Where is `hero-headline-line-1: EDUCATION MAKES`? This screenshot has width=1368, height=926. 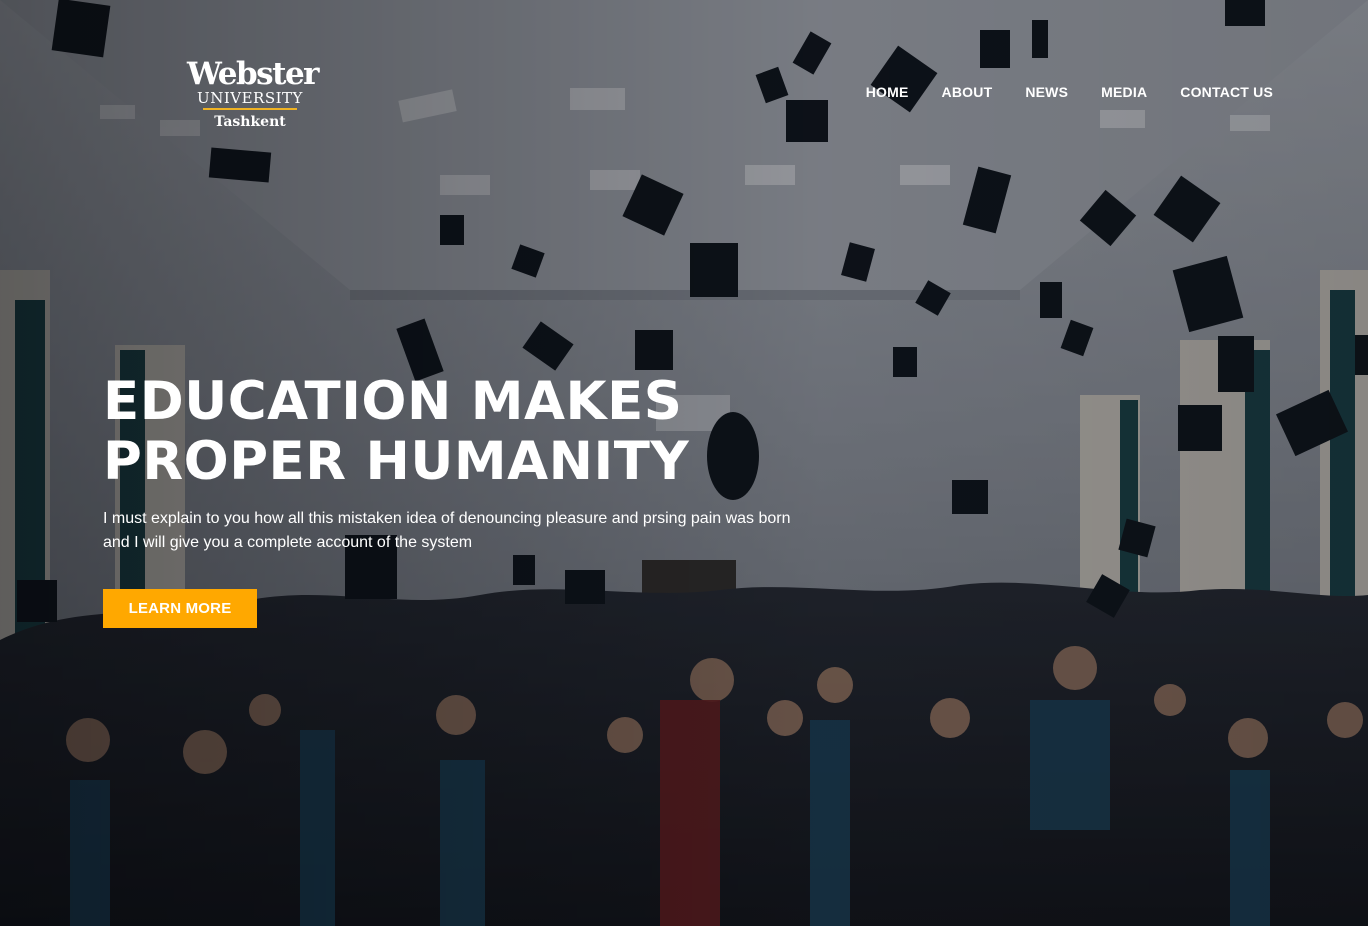
hero-headline-line-1: EDUCATION MAKES is located at coordinates (393, 401).